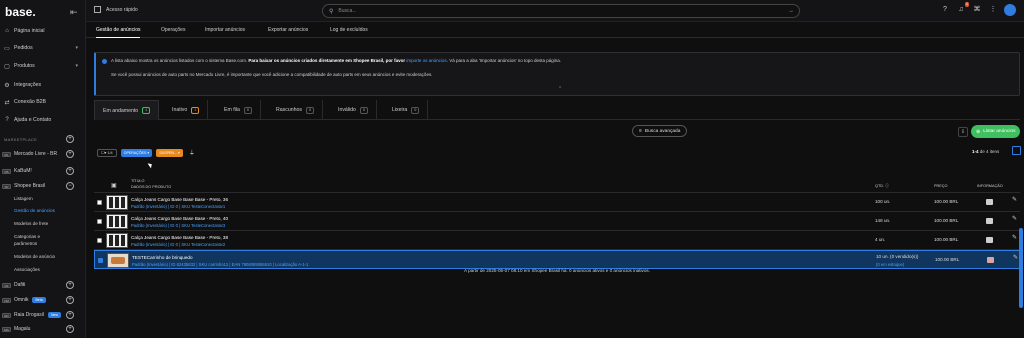 This screenshot has width=1024, height=338. I want to click on header-info: INFORMAÇÃO, so click(990, 186).